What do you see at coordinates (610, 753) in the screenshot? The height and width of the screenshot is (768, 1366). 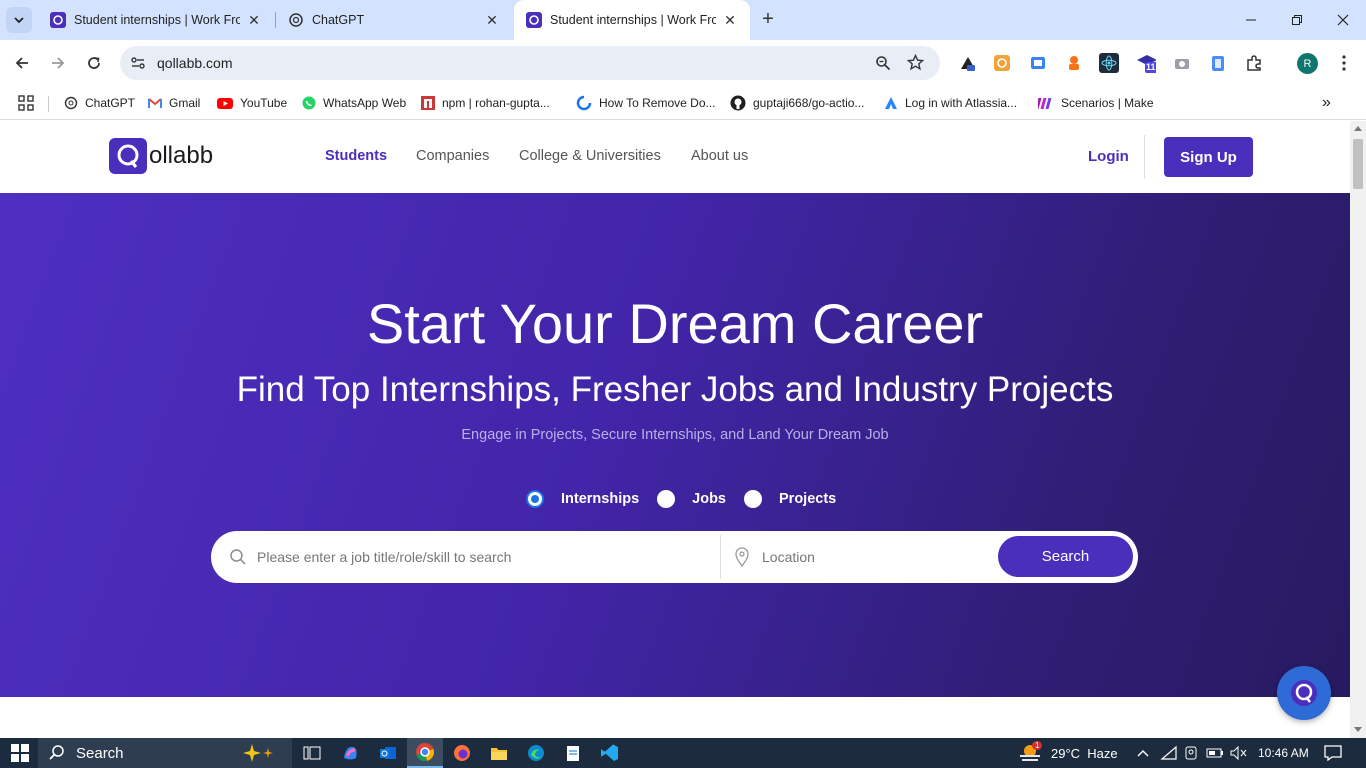 I see `vscode-app-icon` at bounding box center [610, 753].